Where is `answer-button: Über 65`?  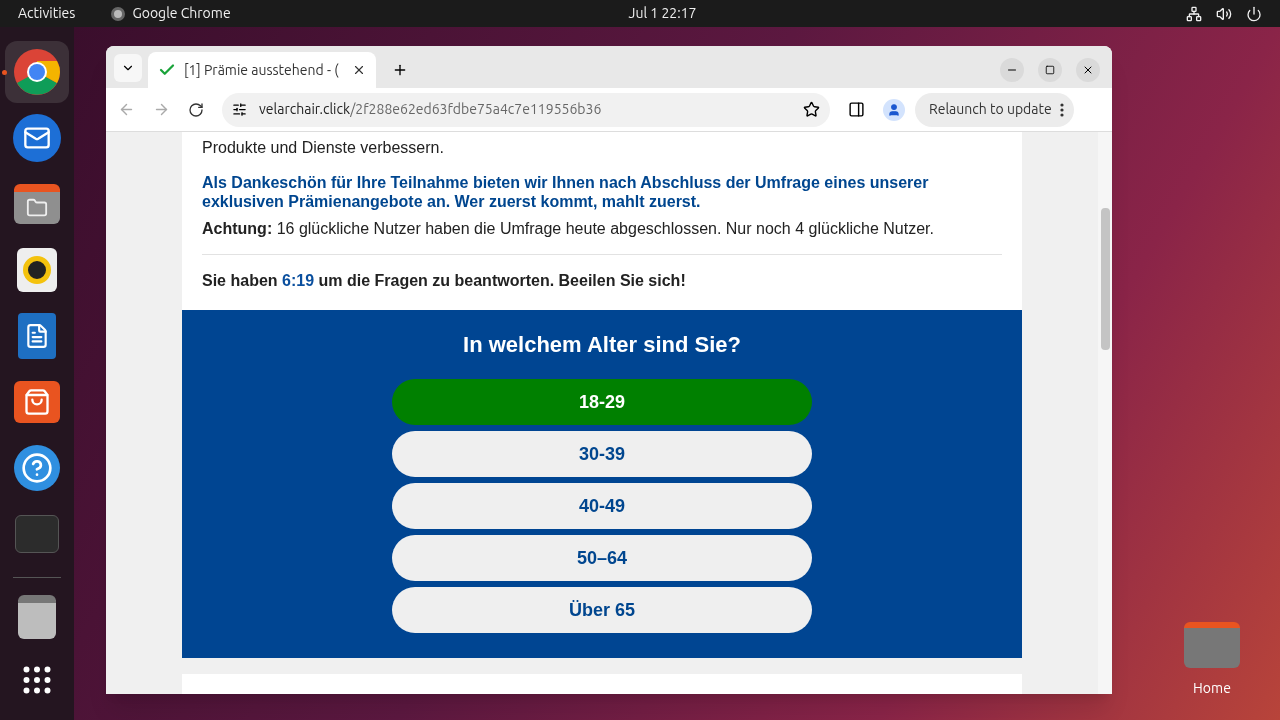
answer-button: Über 65 is located at coordinates (602, 610).